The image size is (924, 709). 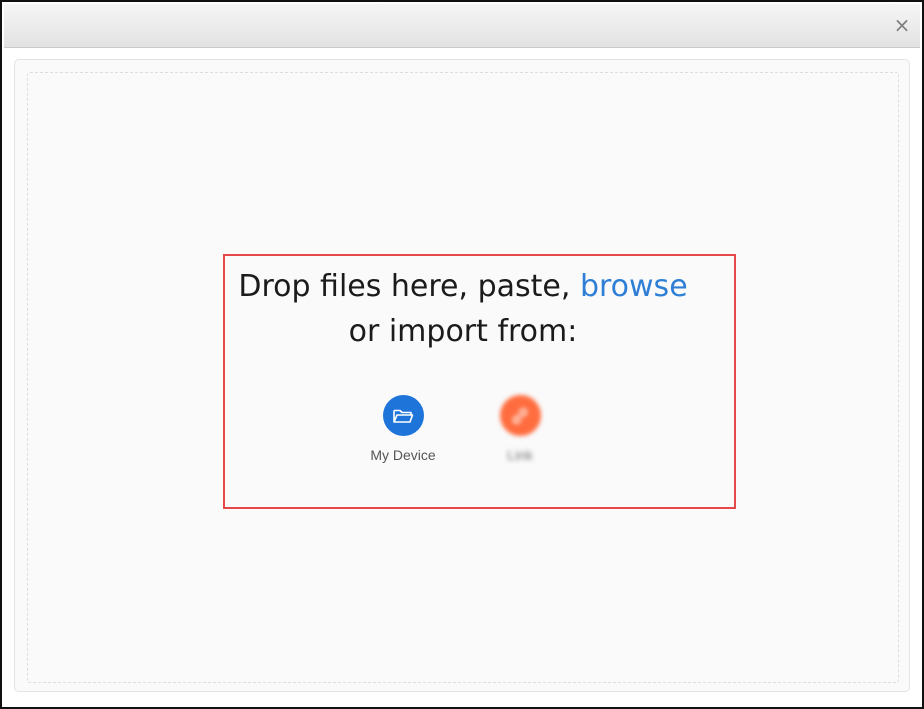 I want to click on provider-link-button: Link, so click(x=520, y=429).